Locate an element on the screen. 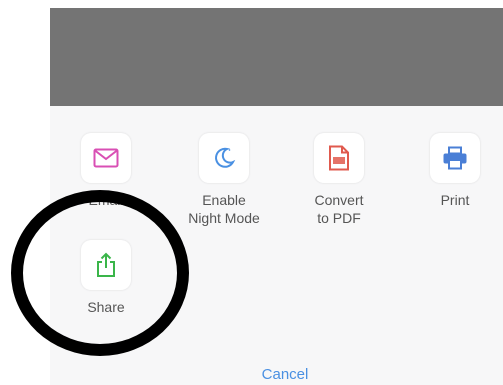  night-mode-label: Enable Night Mode is located at coordinates (224, 209).